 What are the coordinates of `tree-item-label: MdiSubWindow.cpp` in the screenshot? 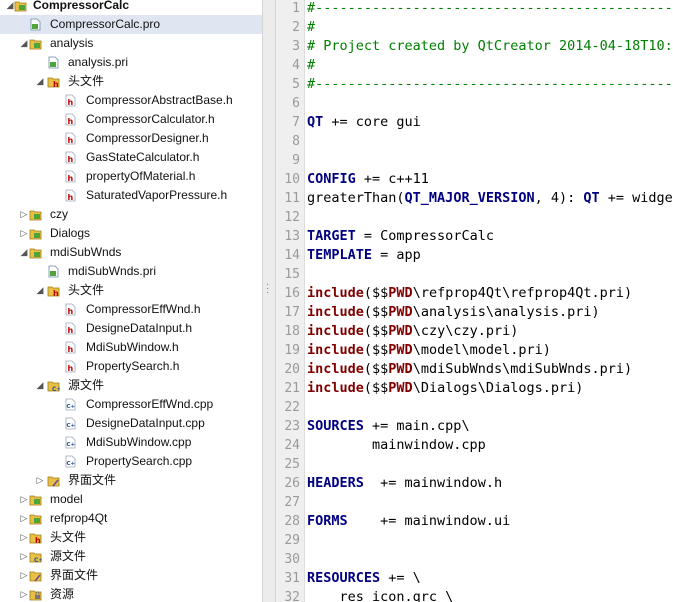 It's located at (139, 442).